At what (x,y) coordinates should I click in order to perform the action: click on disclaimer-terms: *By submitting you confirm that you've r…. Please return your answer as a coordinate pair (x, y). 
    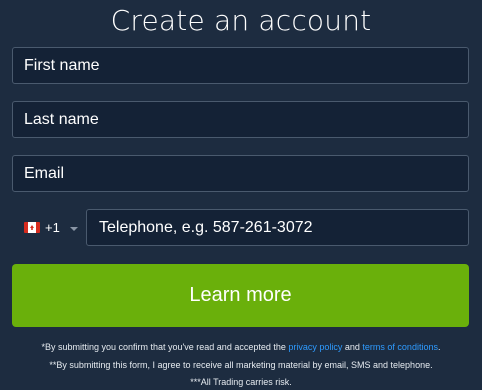
    Looking at the image, I should click on (241, 347).